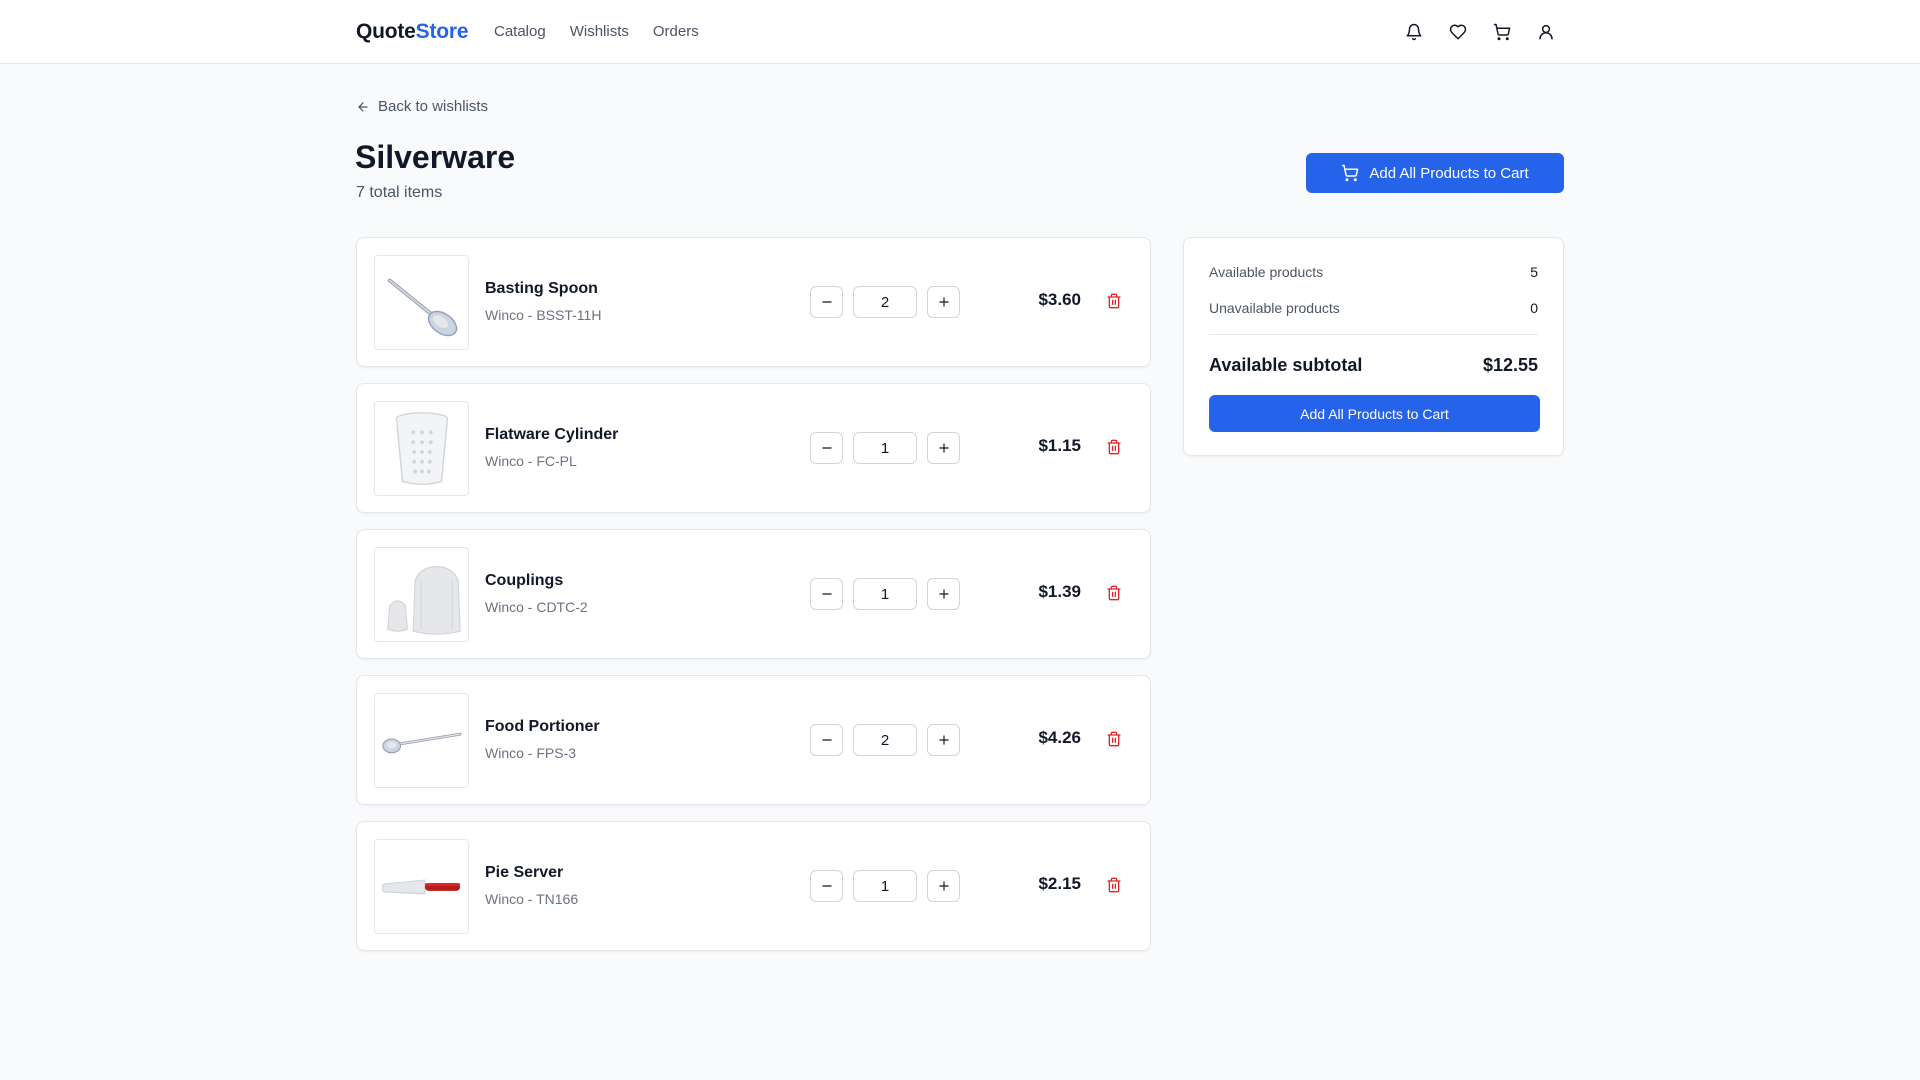  I want to click on subtotal-label: Available subtotal, so click(1286, 365).